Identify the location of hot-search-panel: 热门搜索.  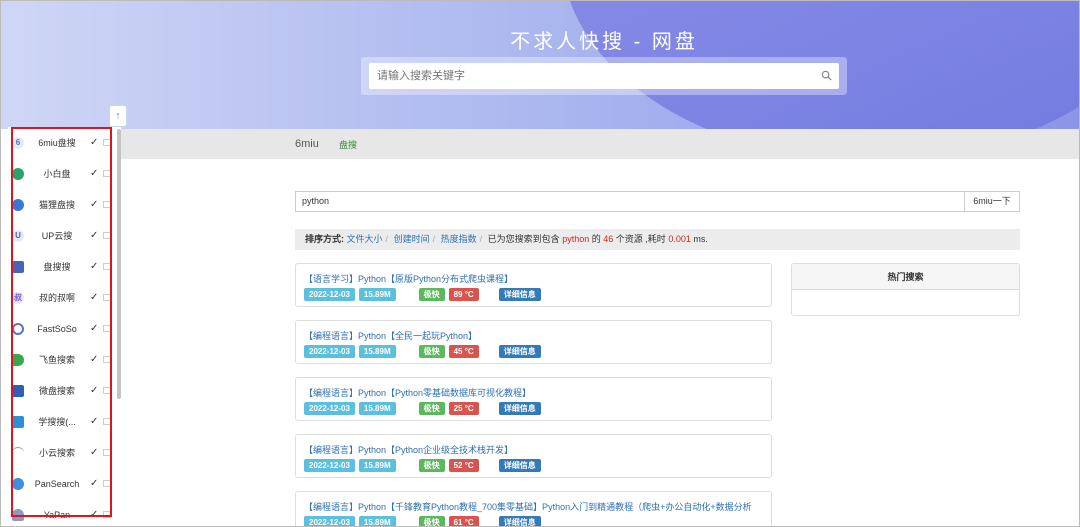
(905, 289).